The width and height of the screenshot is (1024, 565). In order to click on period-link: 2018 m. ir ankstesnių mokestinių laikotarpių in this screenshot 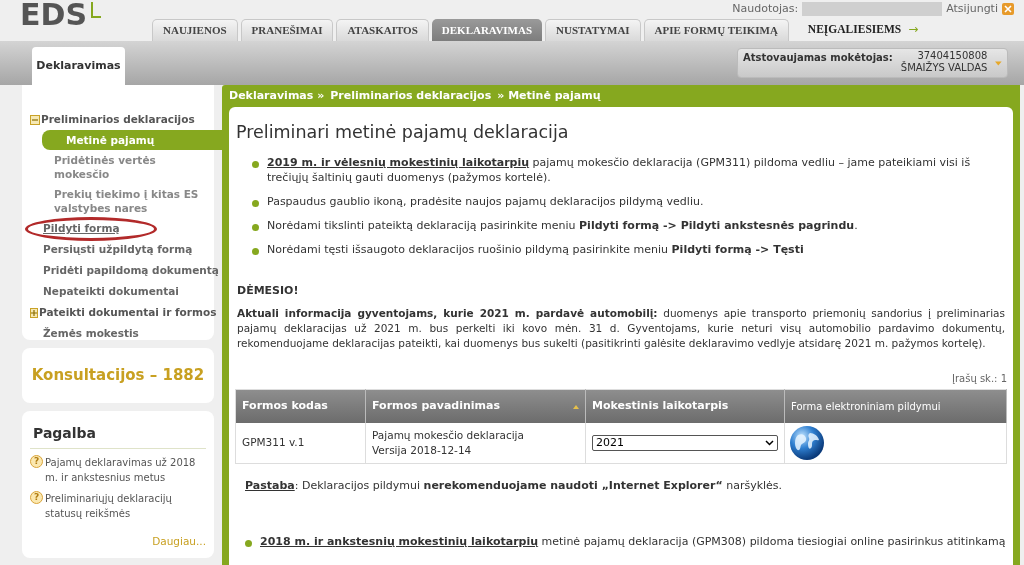, I will do `click(399, 542)`.